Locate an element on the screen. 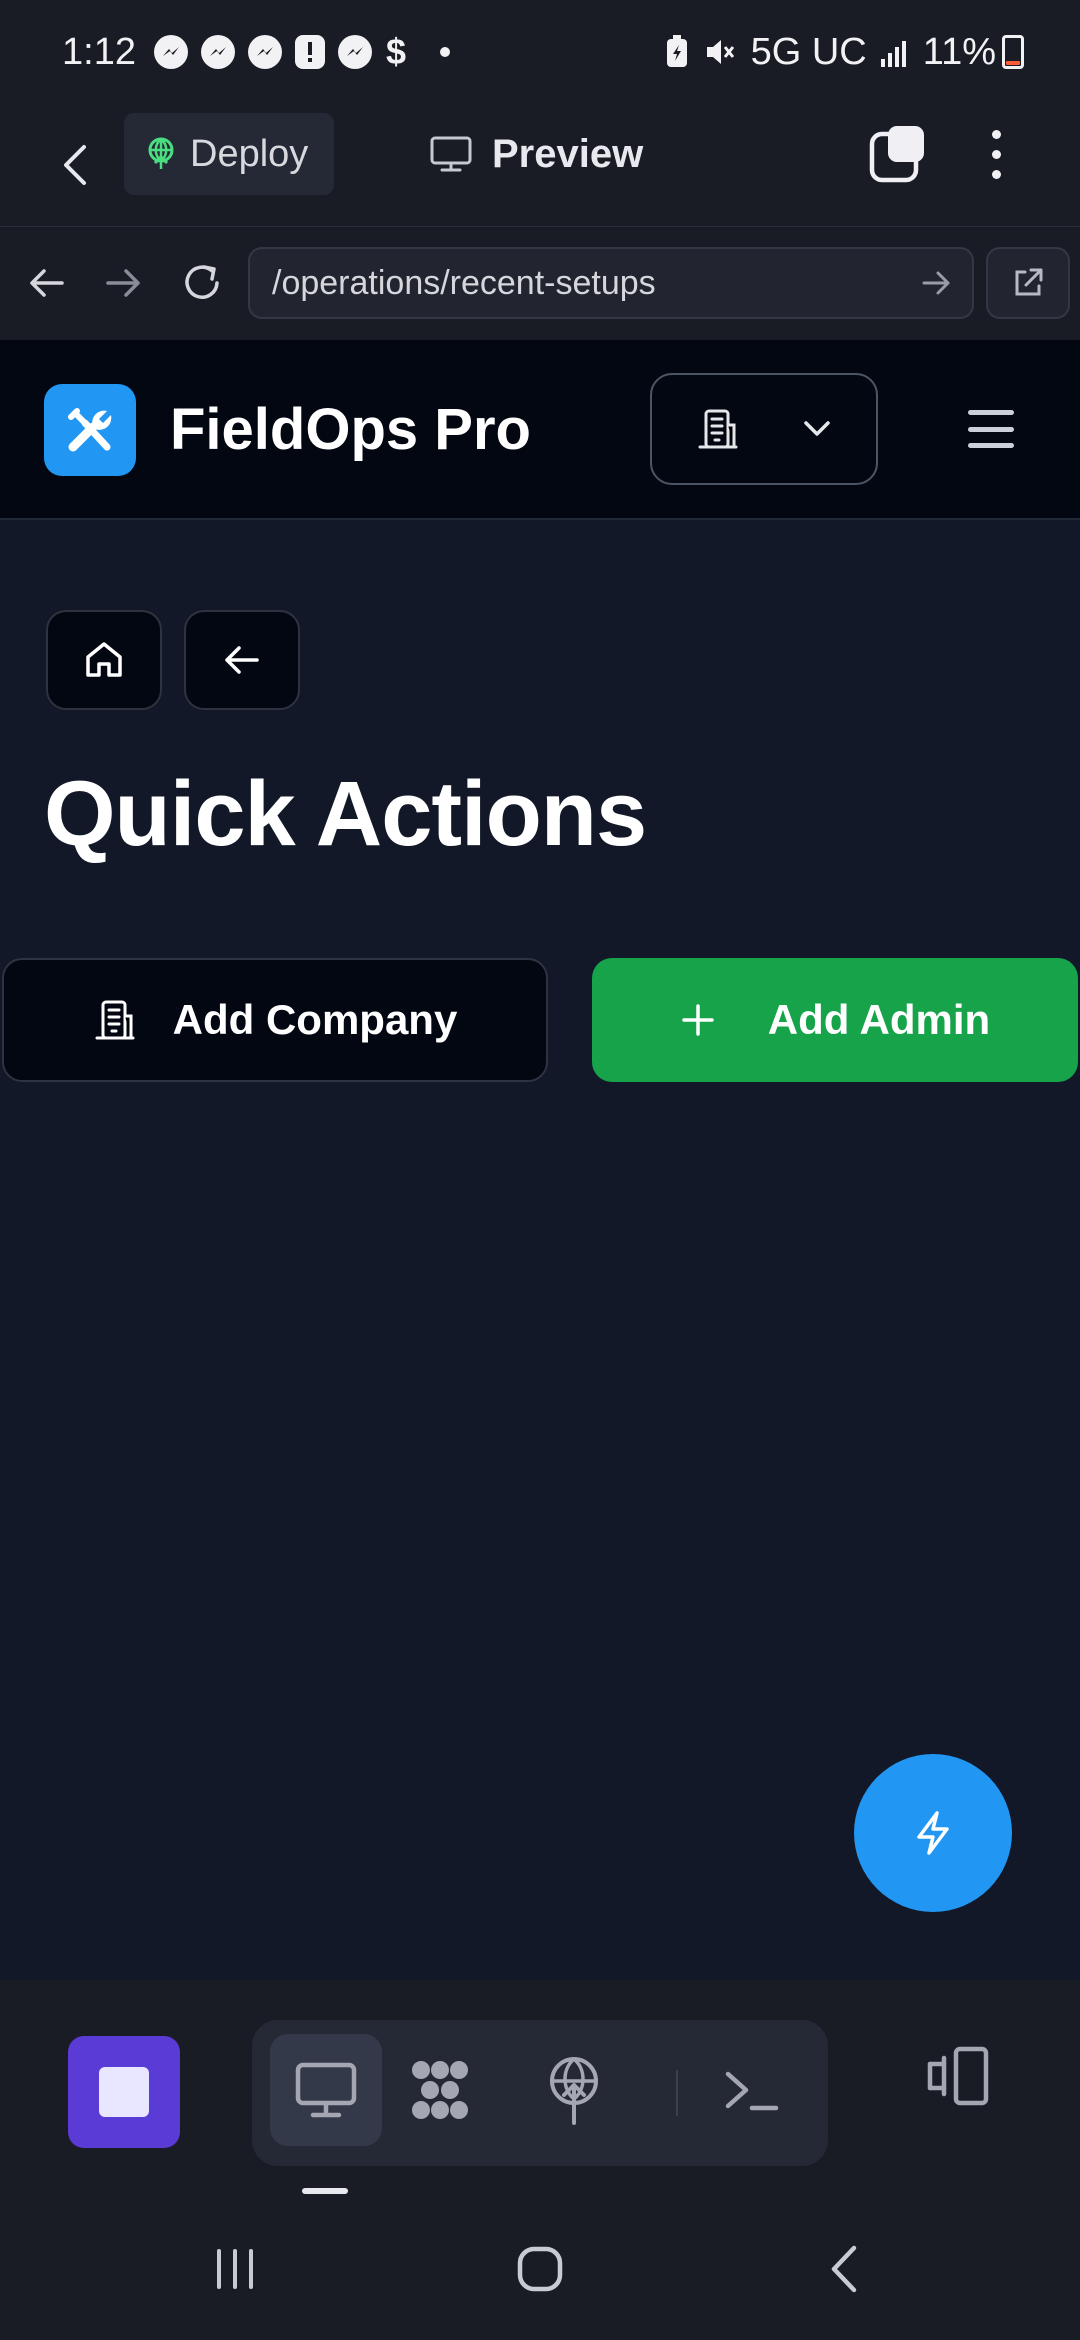  home-button is located at coordinates (104, 660).